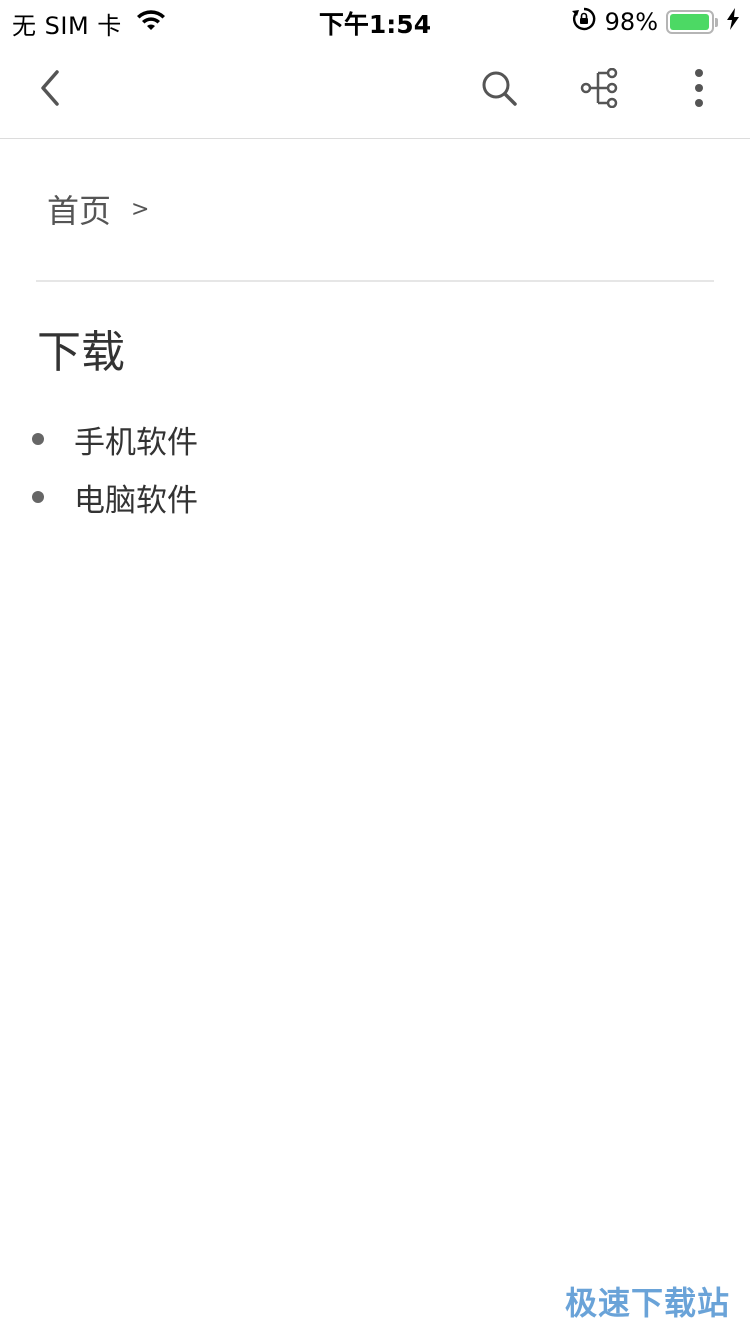 This screenshot has height=1334, width=750. I want to click on more-vertical-icon, so click(699, 90).